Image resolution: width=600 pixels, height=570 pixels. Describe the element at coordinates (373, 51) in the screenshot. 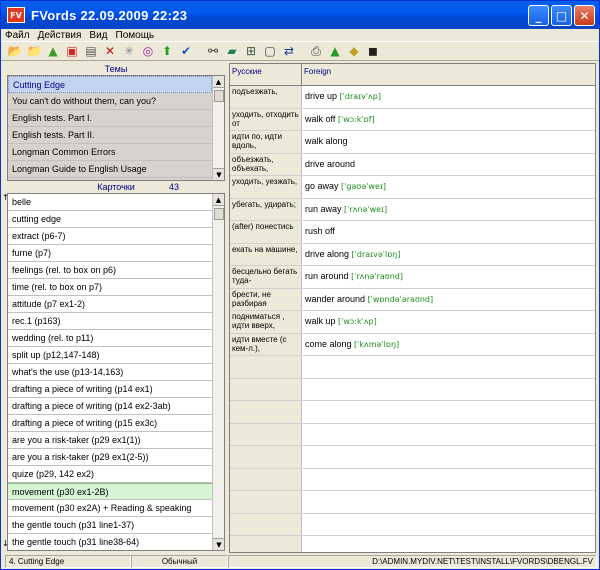

I see `save-icon: ◼` at that location.